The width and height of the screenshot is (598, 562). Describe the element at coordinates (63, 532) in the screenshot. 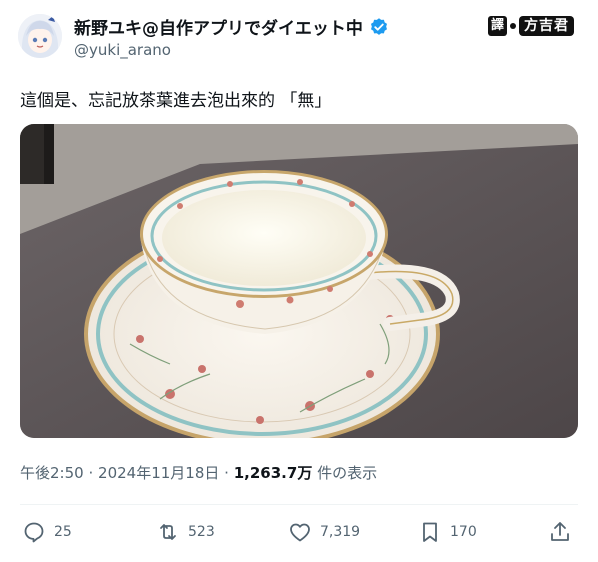

I see `reply-count: 25` at that location.